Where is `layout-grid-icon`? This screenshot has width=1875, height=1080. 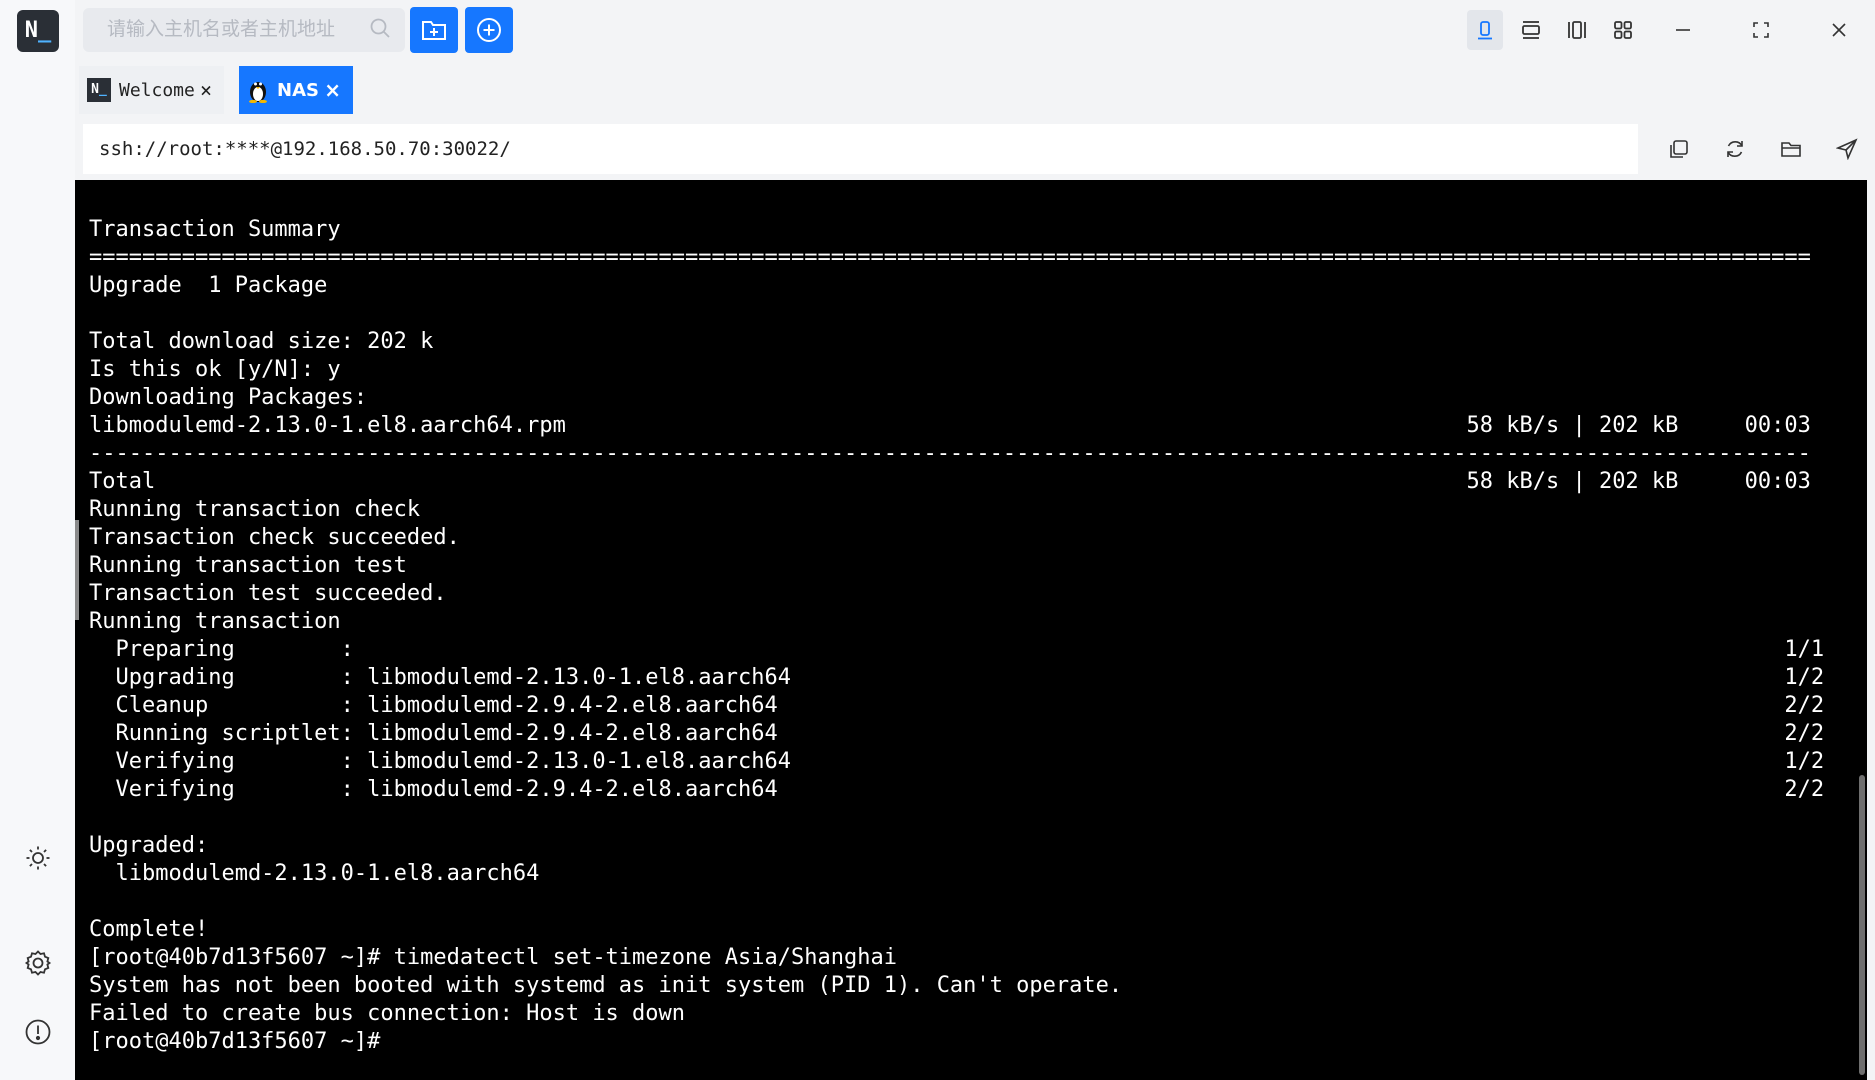
layout-grid-icon is located at coordinates (1623, 30).